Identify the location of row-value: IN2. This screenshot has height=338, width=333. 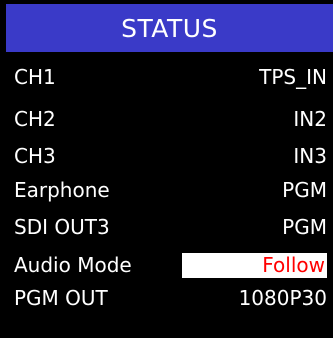
(310, 119).